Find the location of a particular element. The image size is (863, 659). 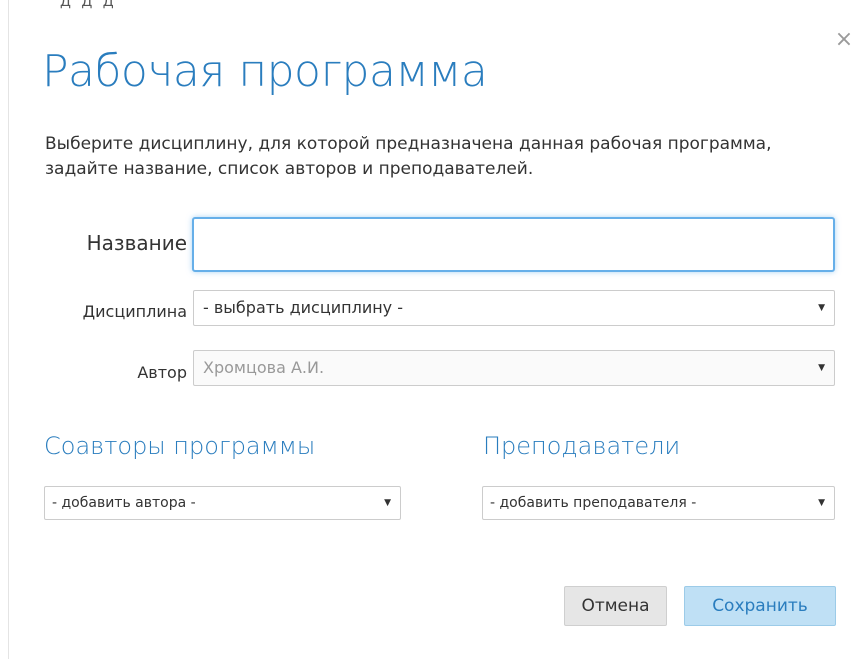

author-label: Автор is located at coordinates (162, 372).